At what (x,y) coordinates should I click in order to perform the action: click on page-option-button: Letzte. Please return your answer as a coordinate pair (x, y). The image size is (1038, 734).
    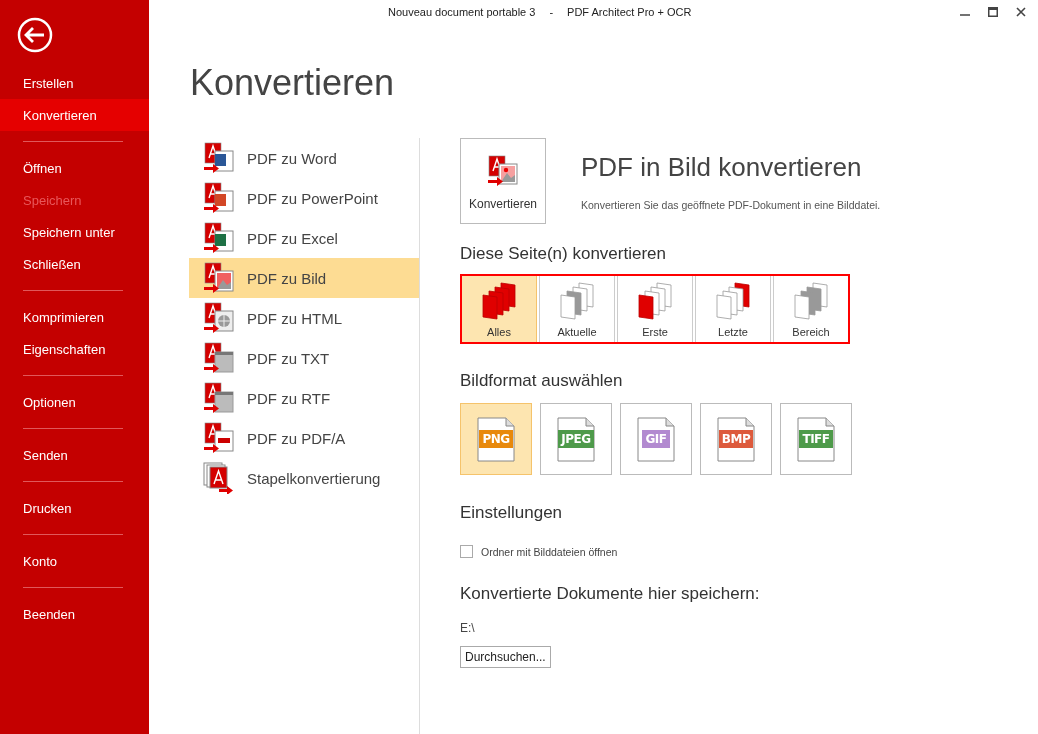
    Looking at the image, I should click on (733, 309).